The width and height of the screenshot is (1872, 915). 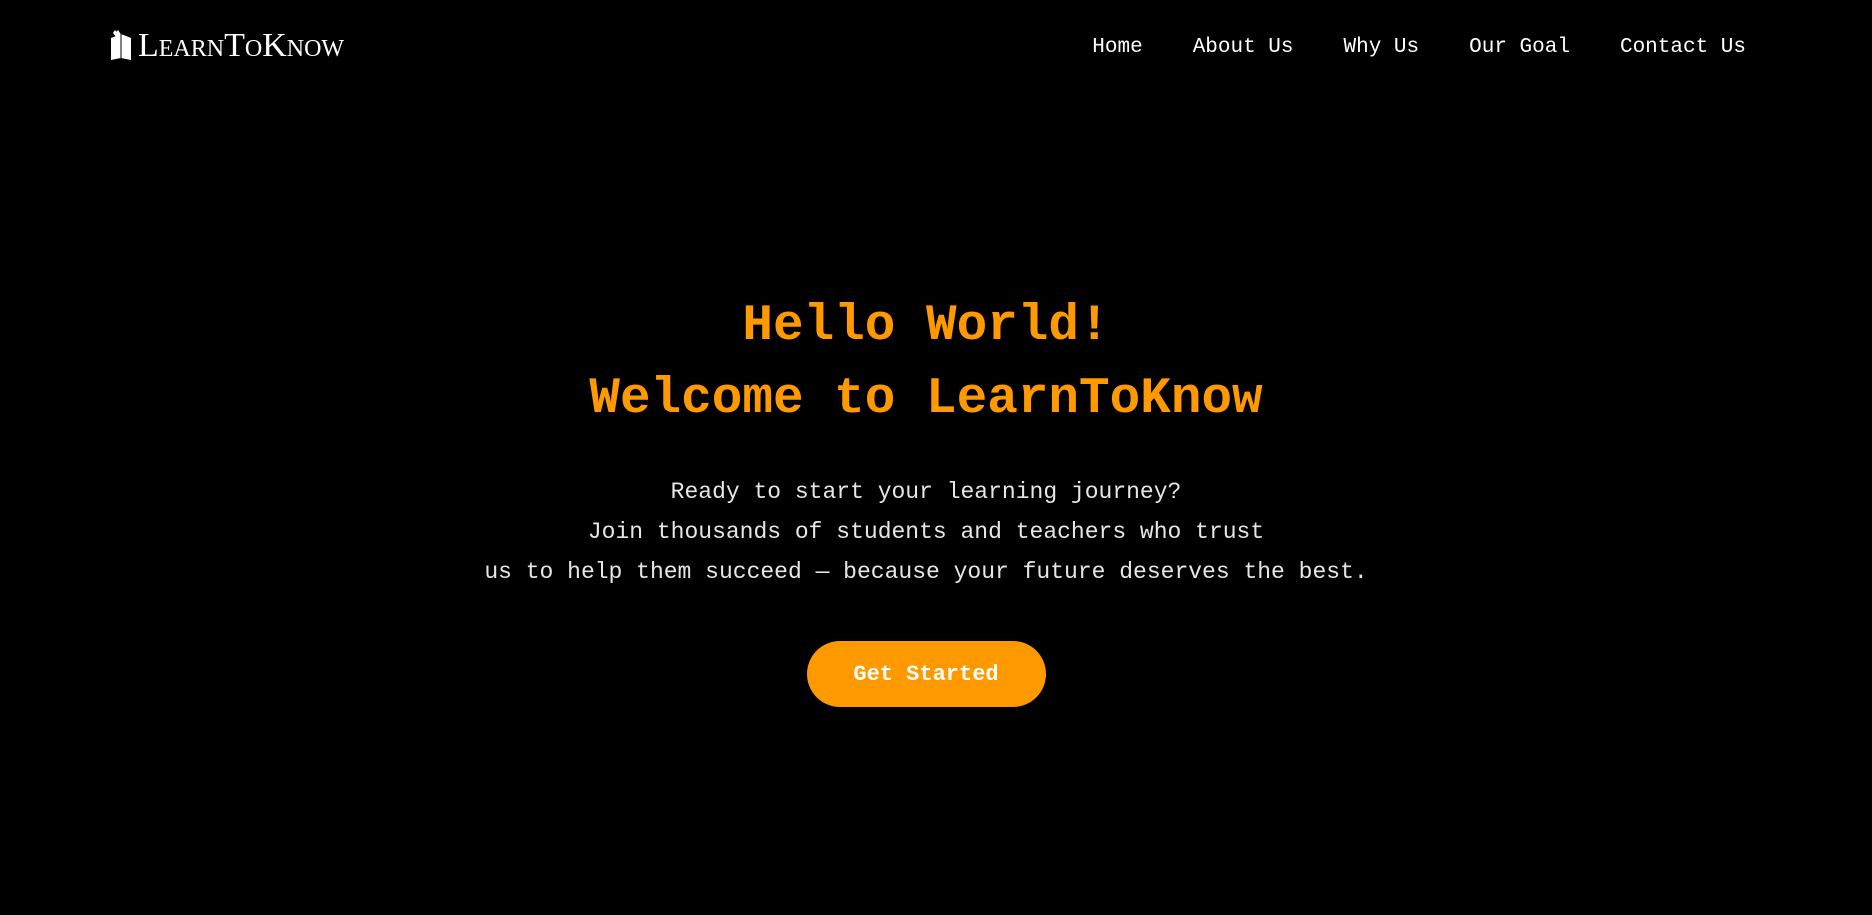 What do you see at coordinates (926, 492) in the screenshot?
I see `hero-tagline-line-1: Ready to start your learning journey?` at bounding box center [926, 492].